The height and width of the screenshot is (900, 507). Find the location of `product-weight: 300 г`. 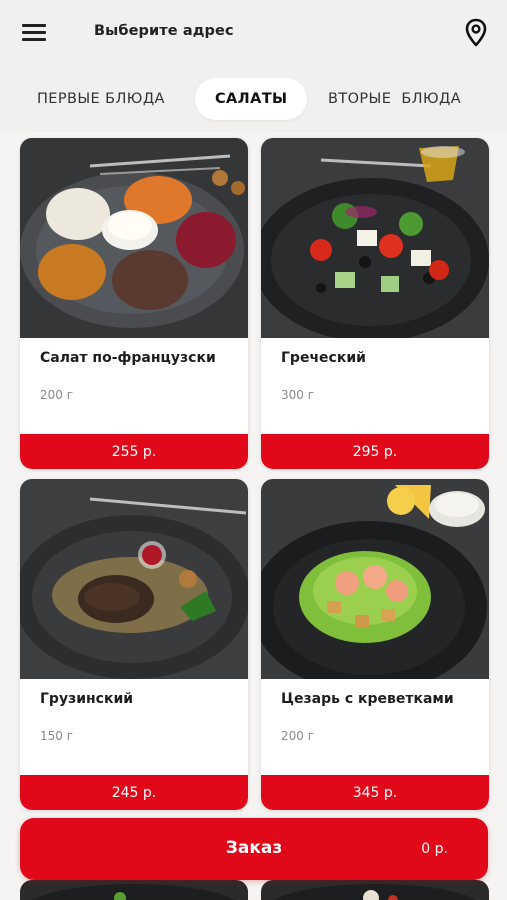

product-weight: 300 г is located at coordinates (298, 395).